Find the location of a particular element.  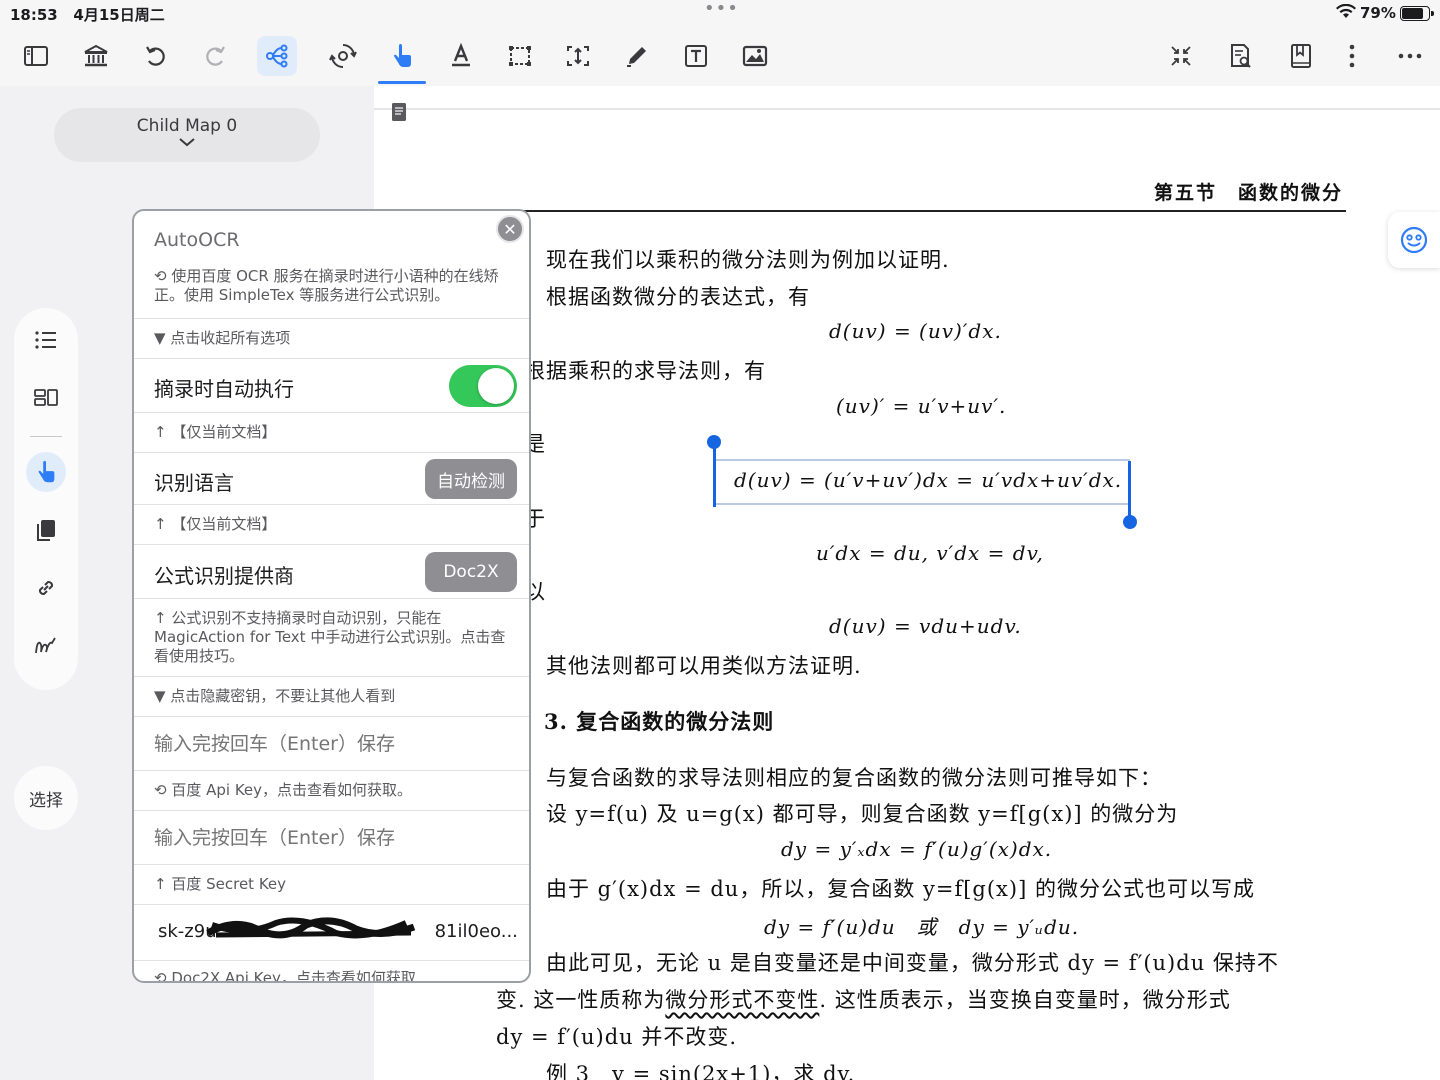

auto-exec-toggle is located at coordinates (483, 386).